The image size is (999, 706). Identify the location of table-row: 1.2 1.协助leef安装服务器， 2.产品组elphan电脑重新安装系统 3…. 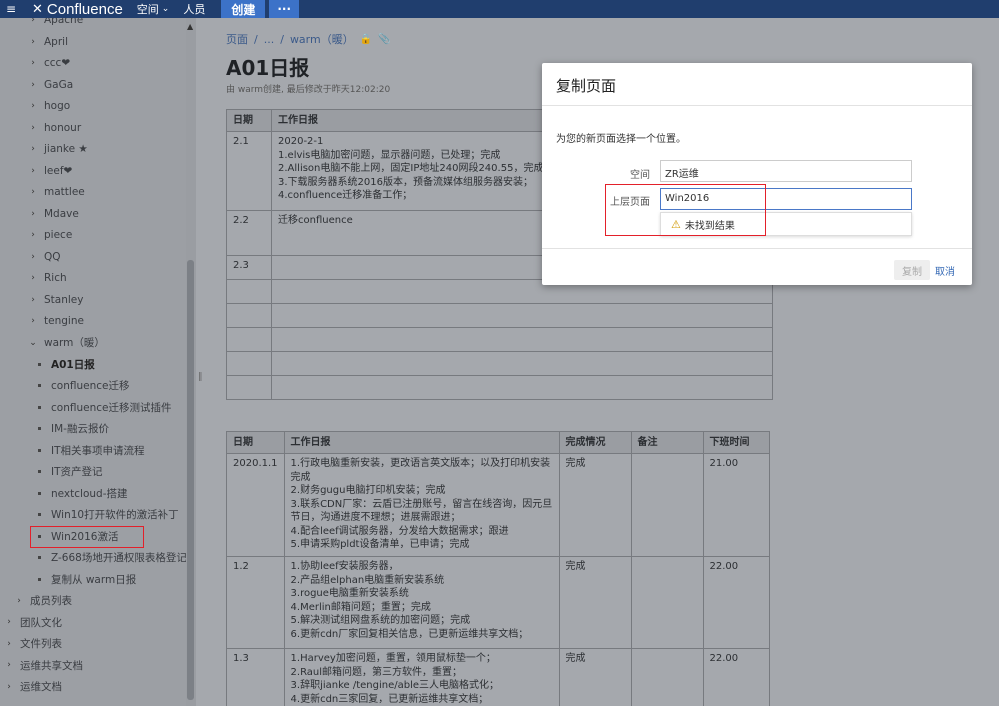
(498, 602).